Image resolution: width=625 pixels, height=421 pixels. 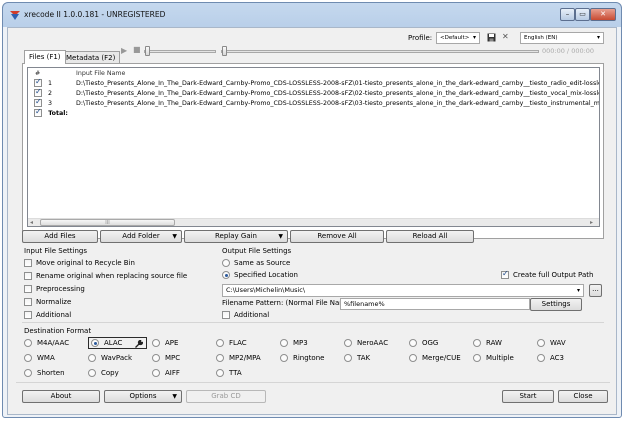 What do you see at coordinates (139, 344) in the screenshot?
I see `wrench-icon` at bounding box center [139, 344].